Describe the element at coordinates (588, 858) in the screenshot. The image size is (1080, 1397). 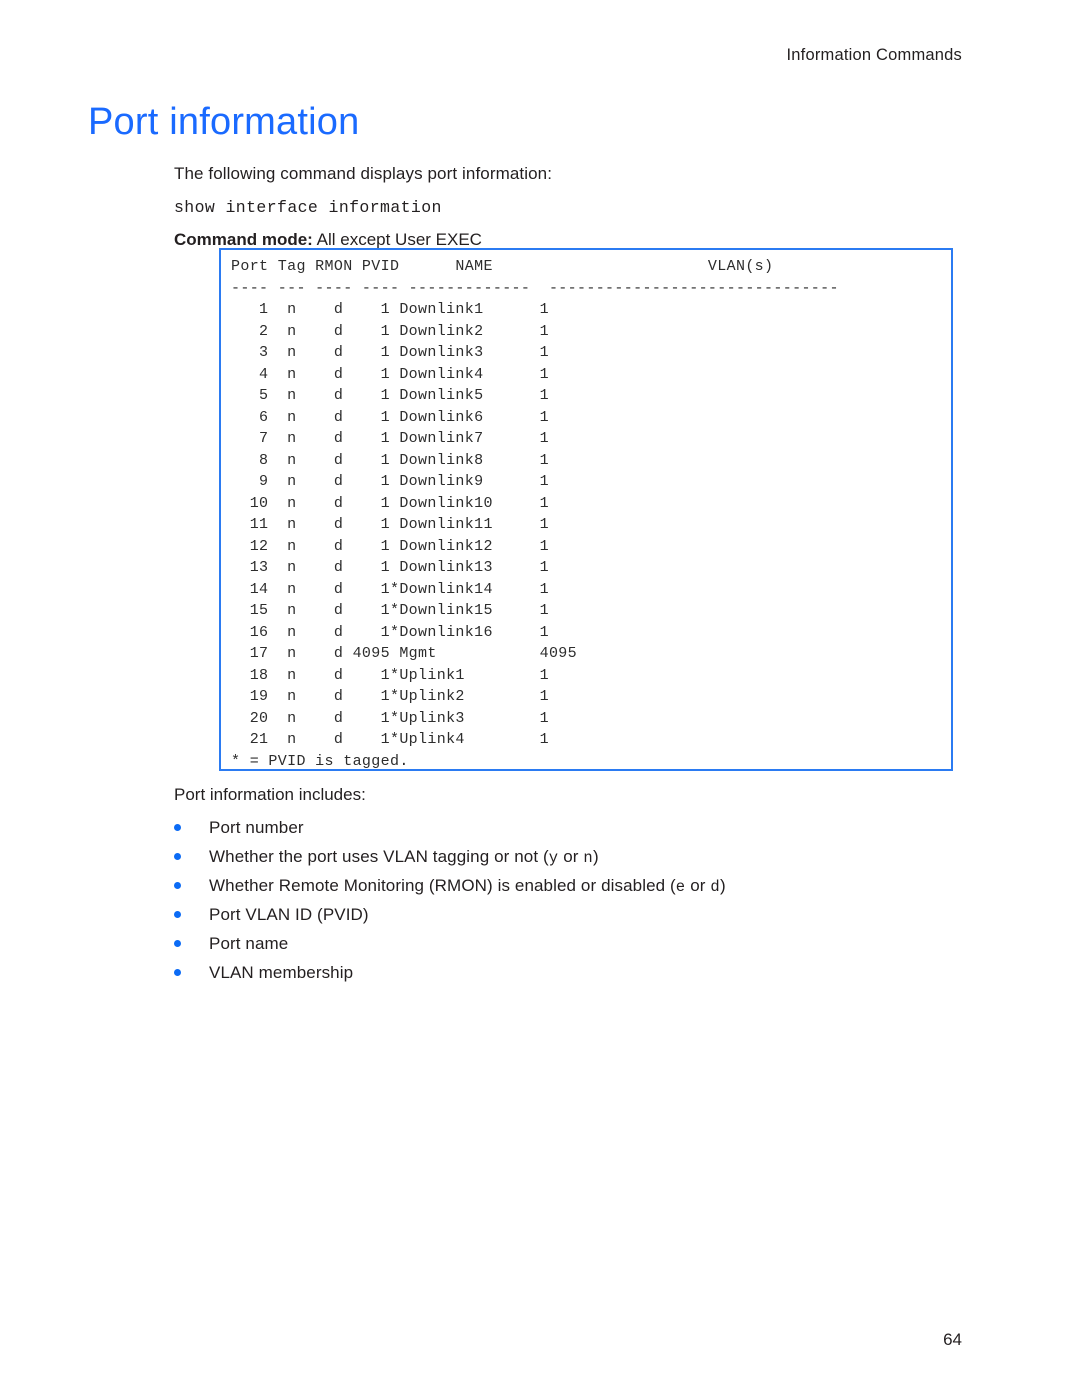
I see `inline-code: n` at that location.